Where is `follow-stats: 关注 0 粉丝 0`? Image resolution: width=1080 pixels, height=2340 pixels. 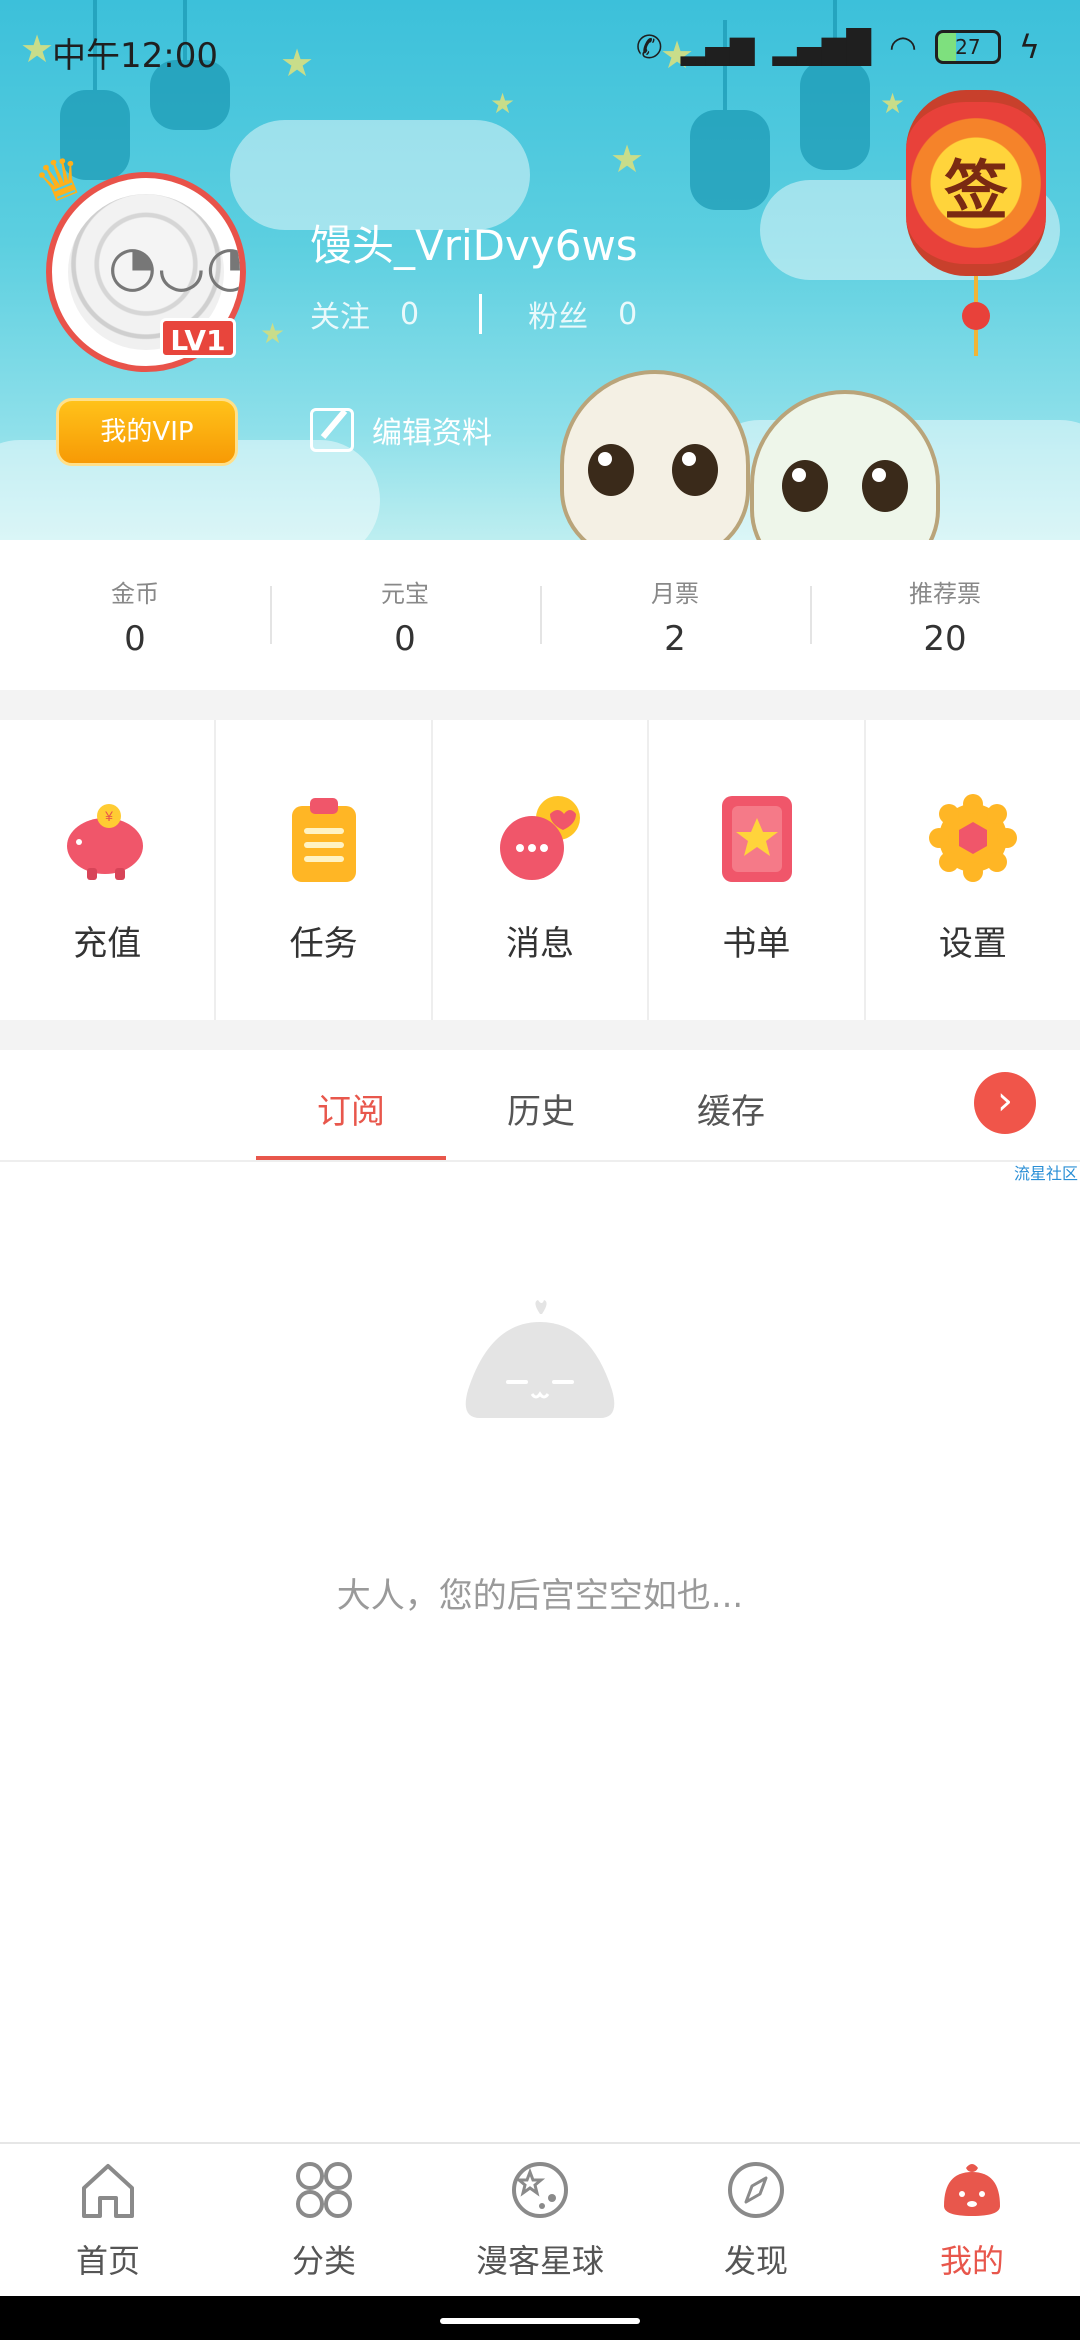 follow-stats: 关注 0 粉丝 0 is located at coordinates (473, 314).